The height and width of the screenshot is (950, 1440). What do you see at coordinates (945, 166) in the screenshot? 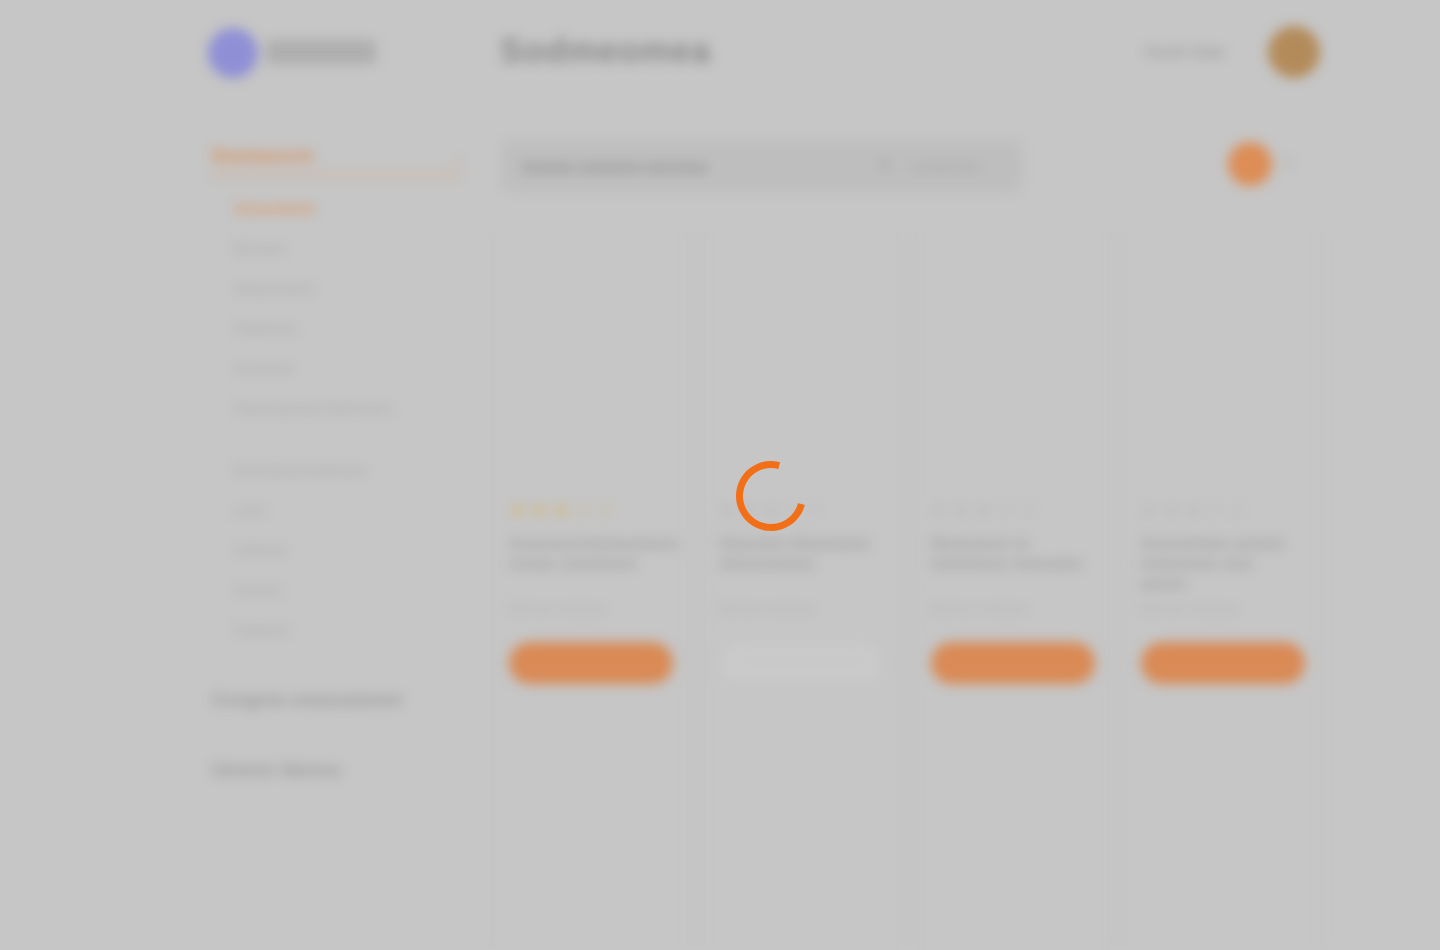
I see `sort-select: Lomenmon` at bounding box center [945, 166].